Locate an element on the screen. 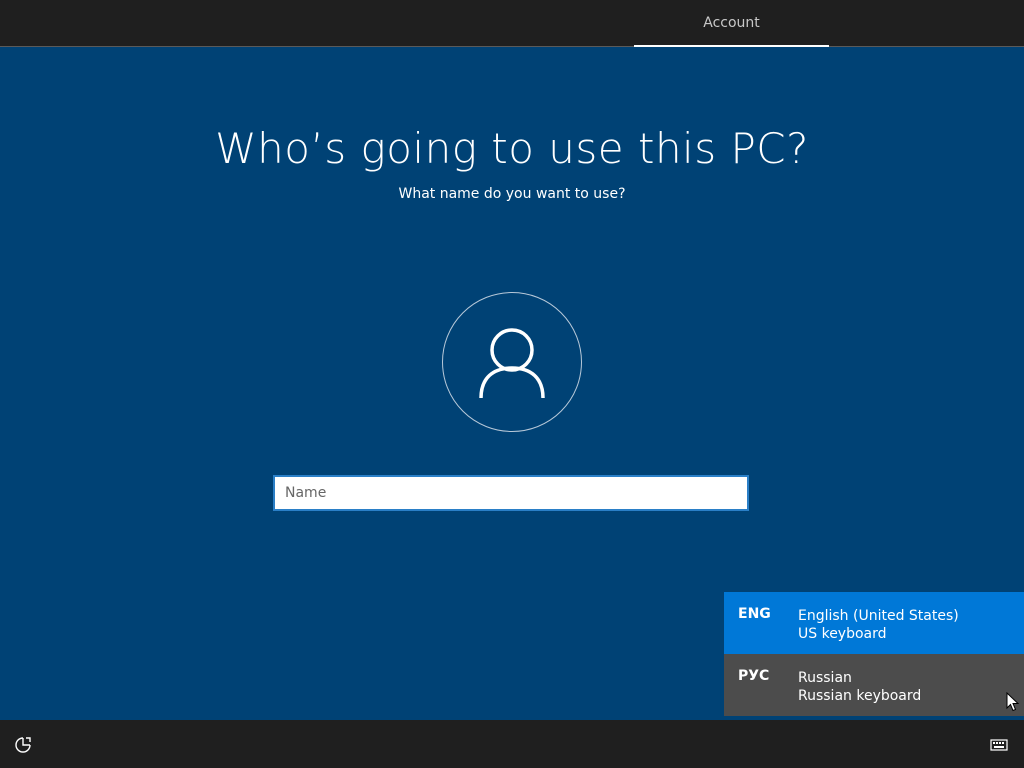  language-item-eng: ENG English (United States) US keyboard is located at coordinates (874, 623).